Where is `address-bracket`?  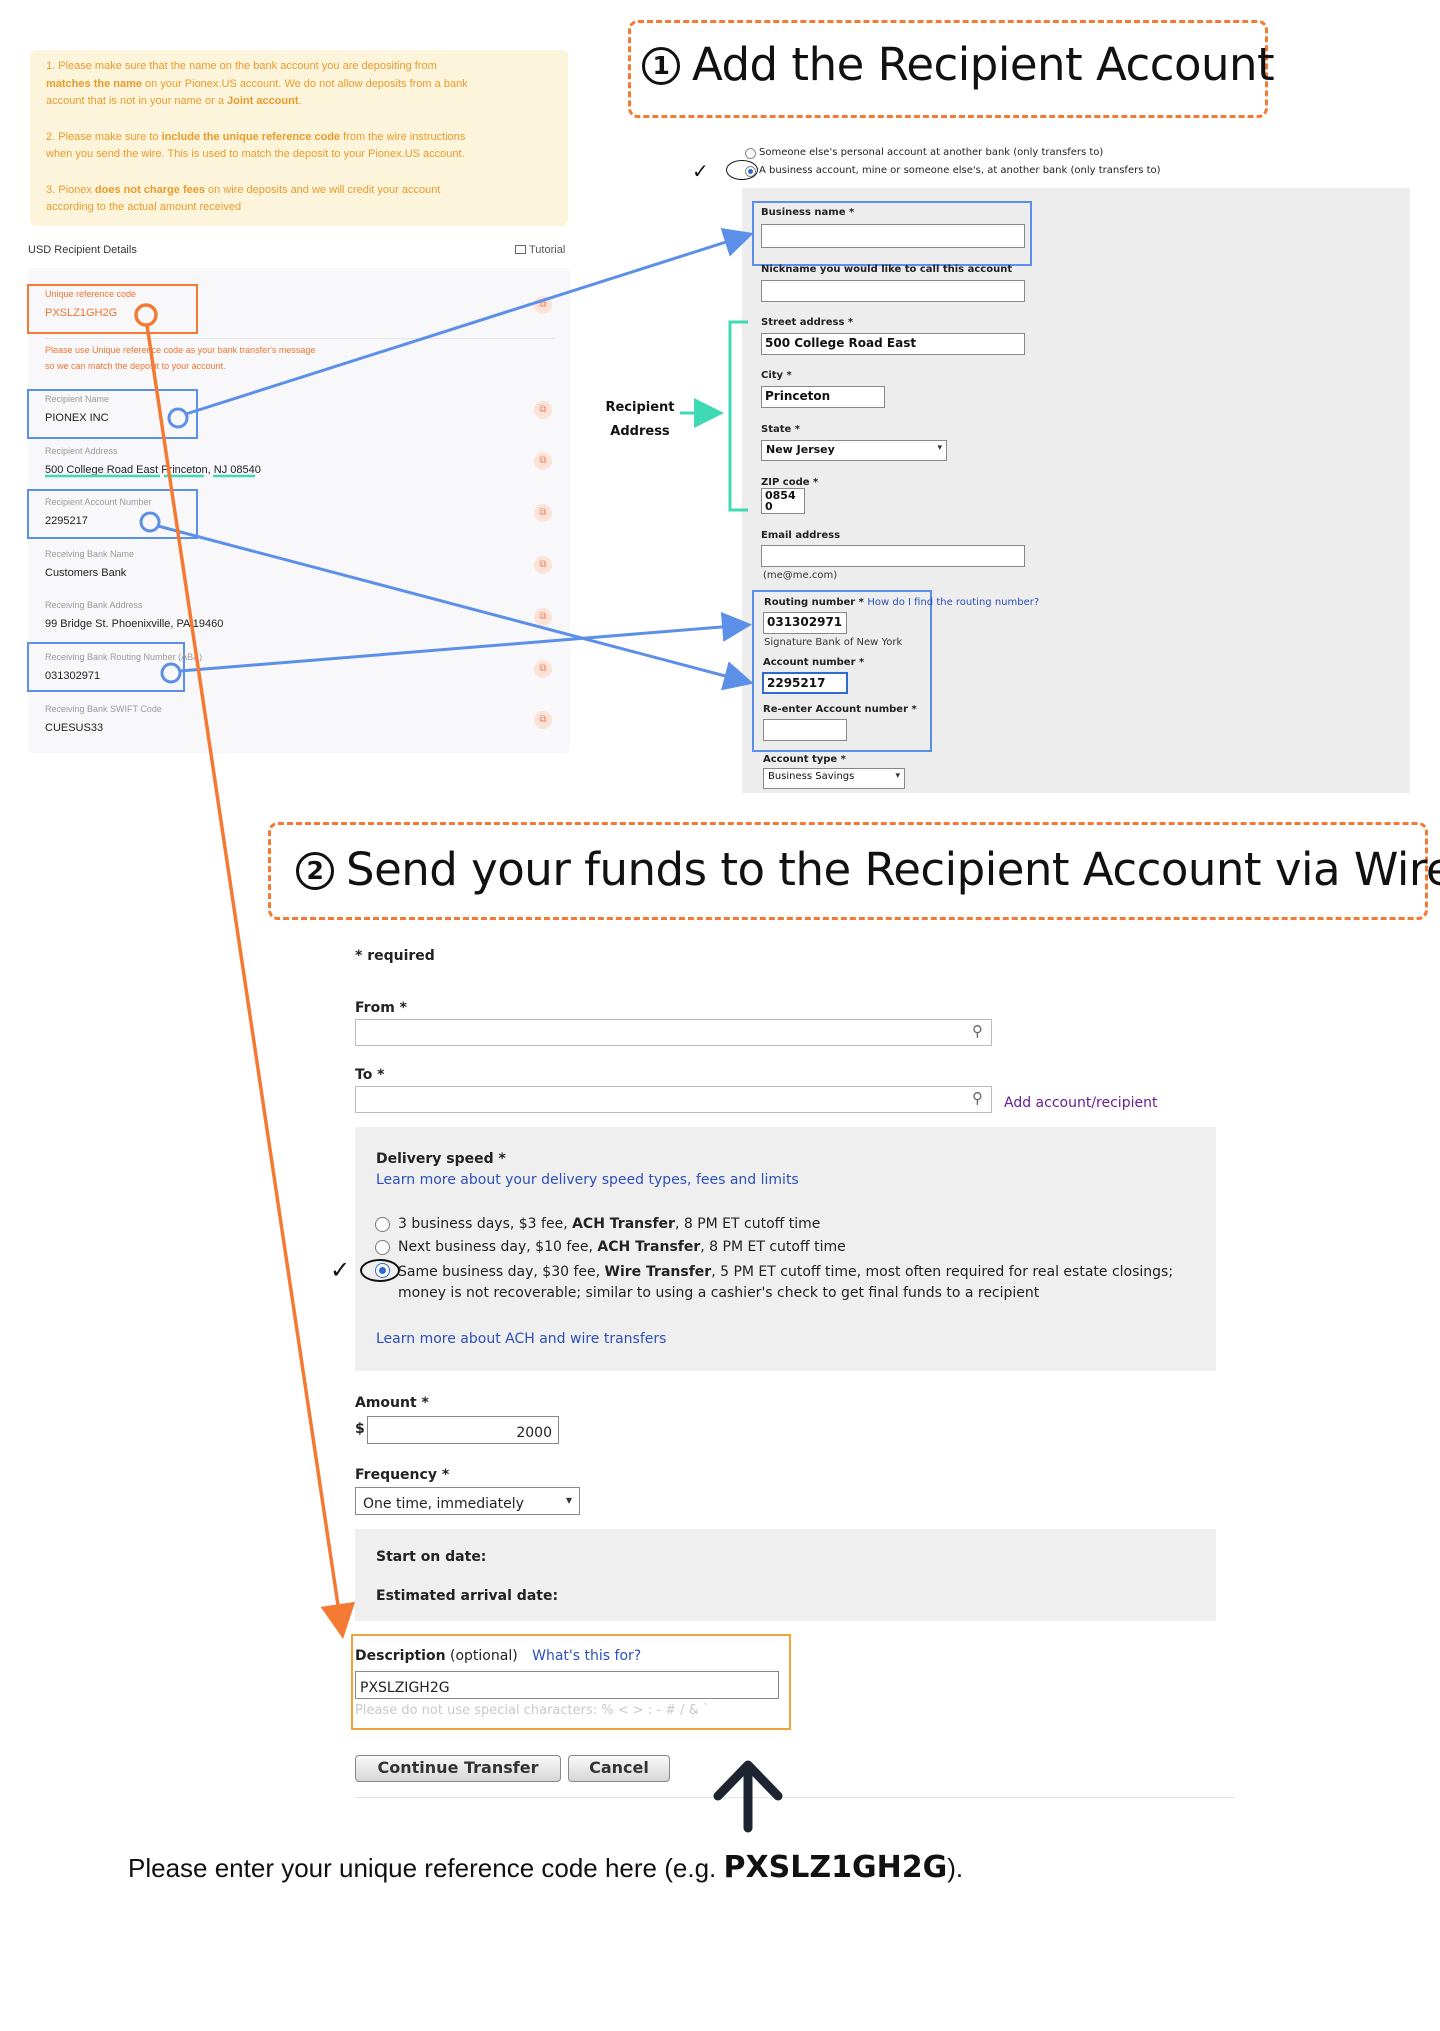 address-bracket is located at coordinates (714, 416).